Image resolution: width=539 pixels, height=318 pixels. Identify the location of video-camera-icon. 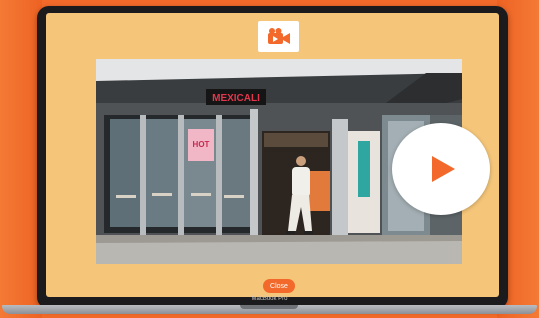
(278, 36).